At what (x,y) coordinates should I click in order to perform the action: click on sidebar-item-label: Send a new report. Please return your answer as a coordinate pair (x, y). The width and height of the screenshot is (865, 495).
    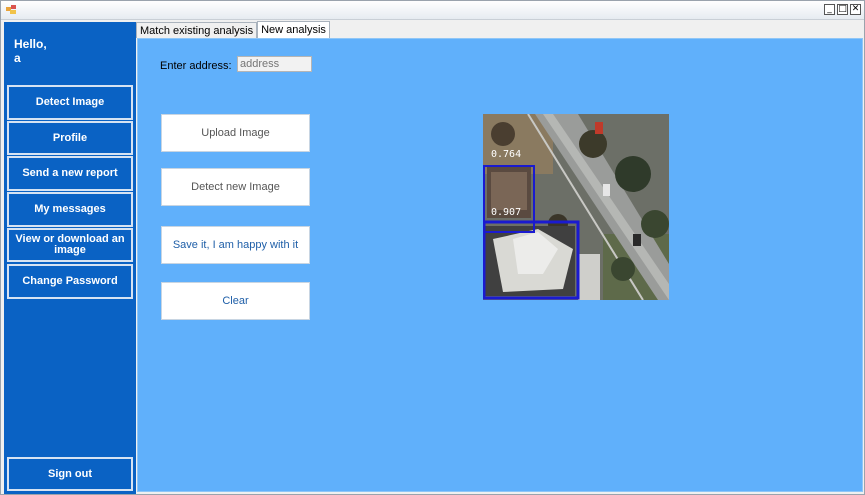
    Looking at the image, I should click on (70, 173).